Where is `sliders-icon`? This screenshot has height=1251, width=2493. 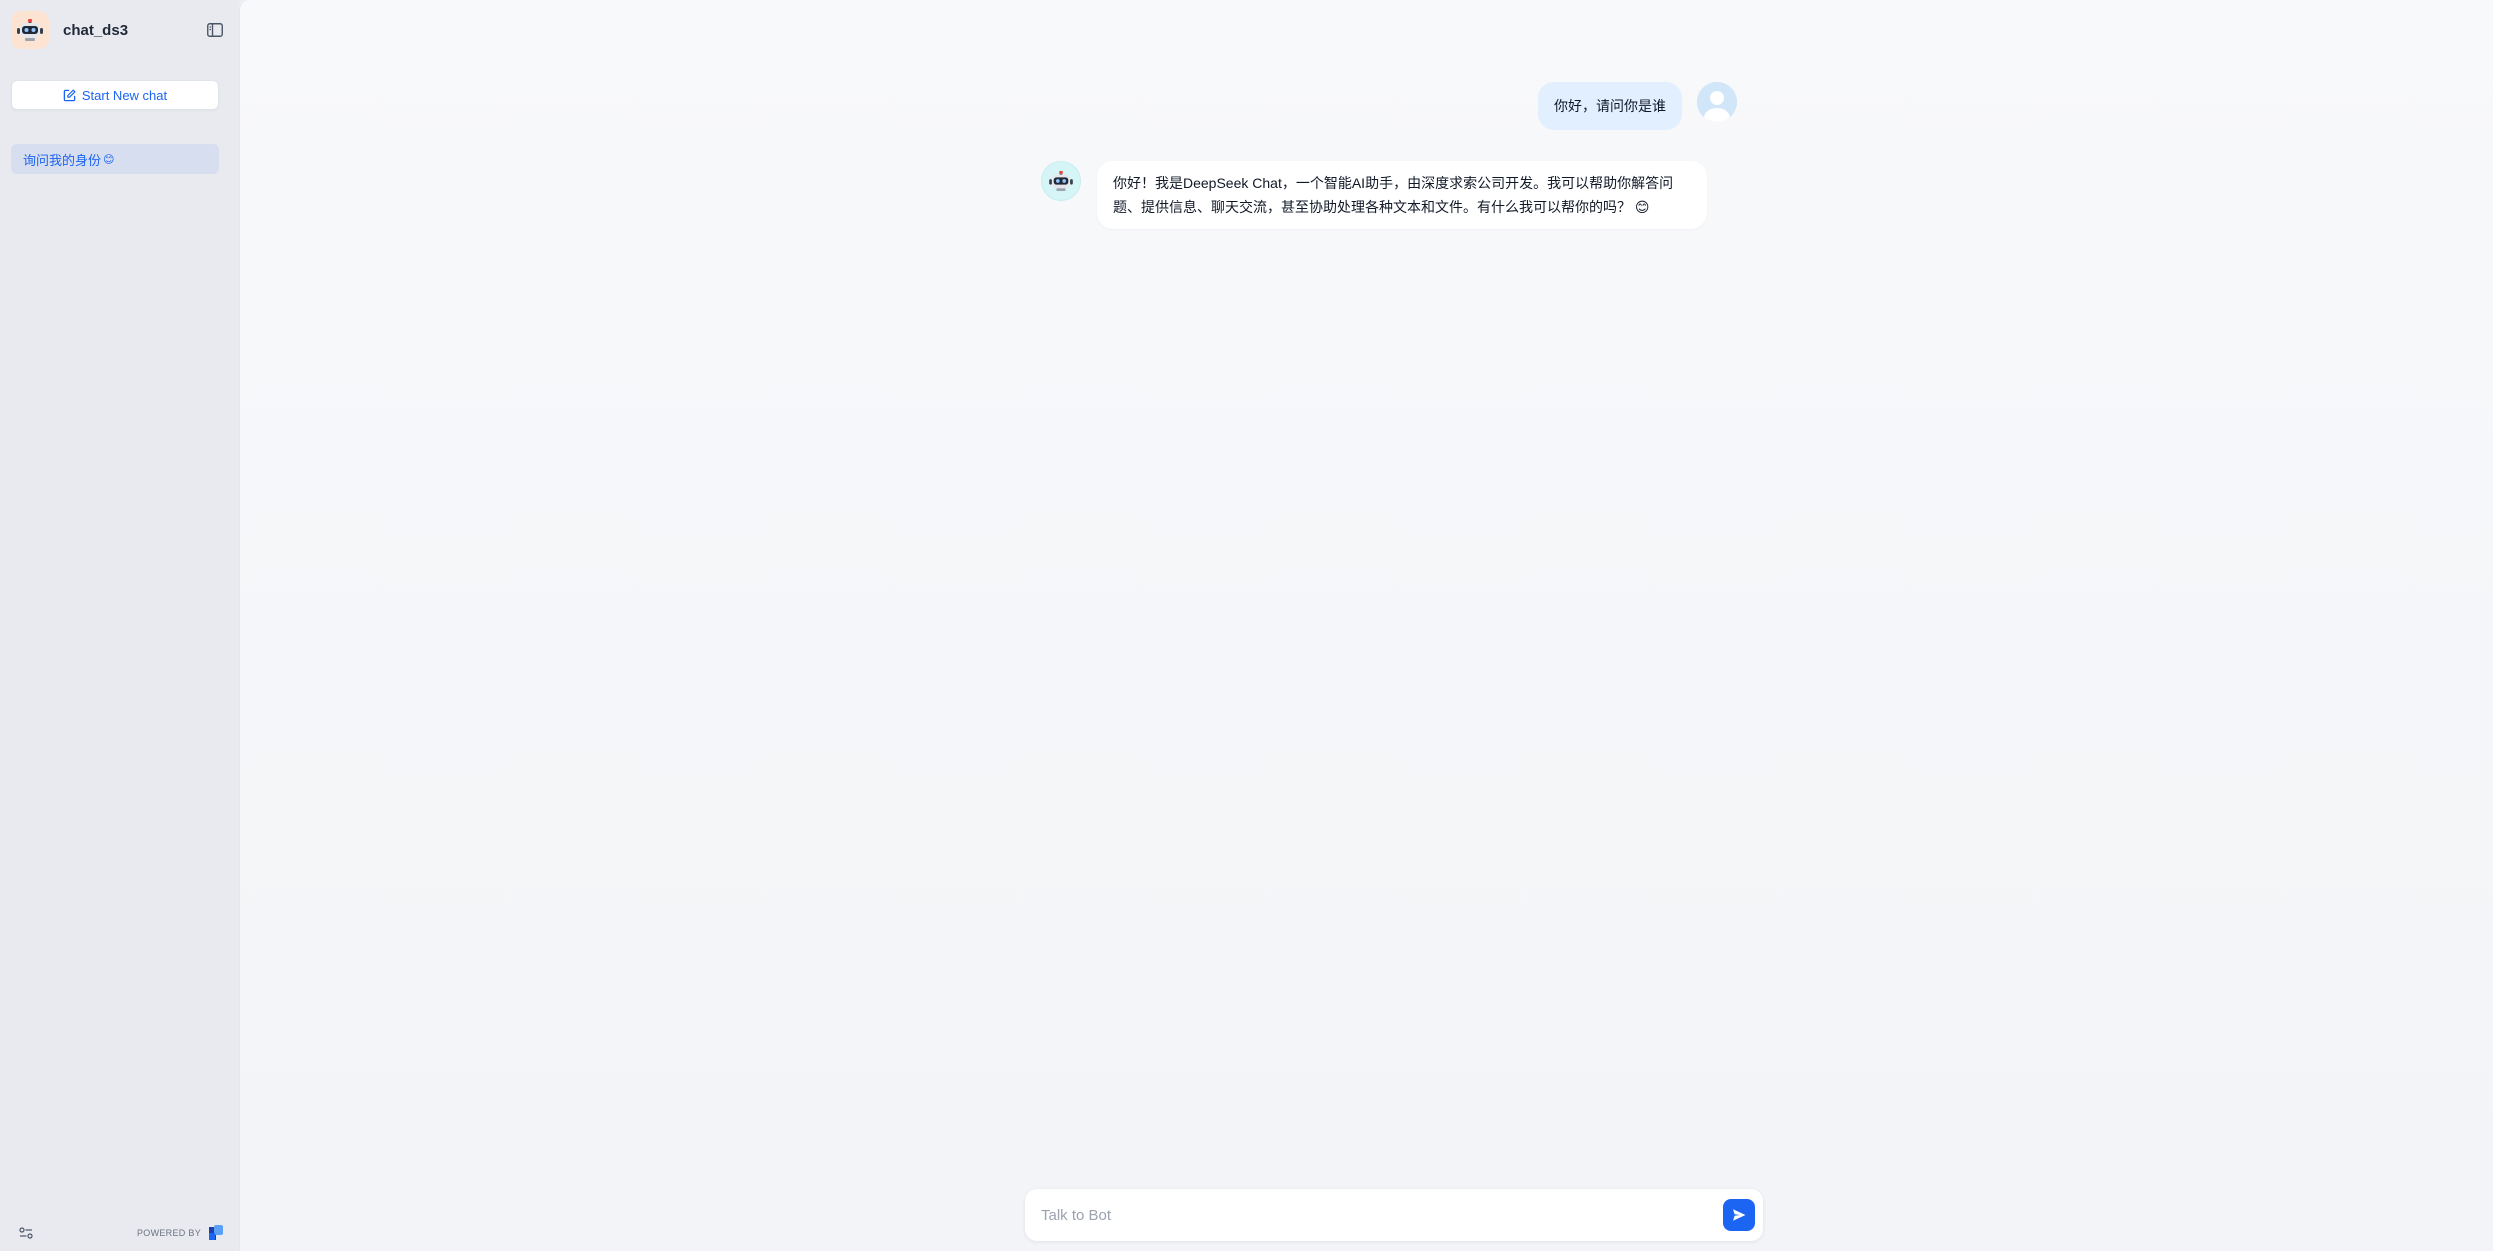
sliders-icon is located at coordinates (26, 1233).